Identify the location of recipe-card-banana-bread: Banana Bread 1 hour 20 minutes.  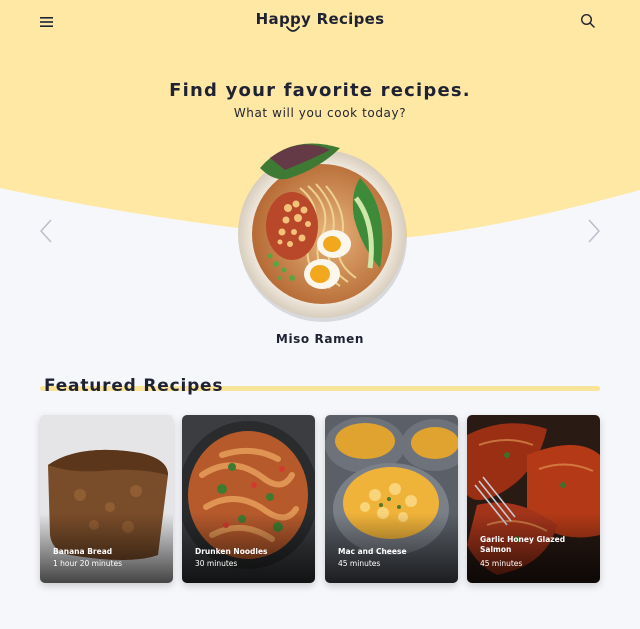
(106, 499).